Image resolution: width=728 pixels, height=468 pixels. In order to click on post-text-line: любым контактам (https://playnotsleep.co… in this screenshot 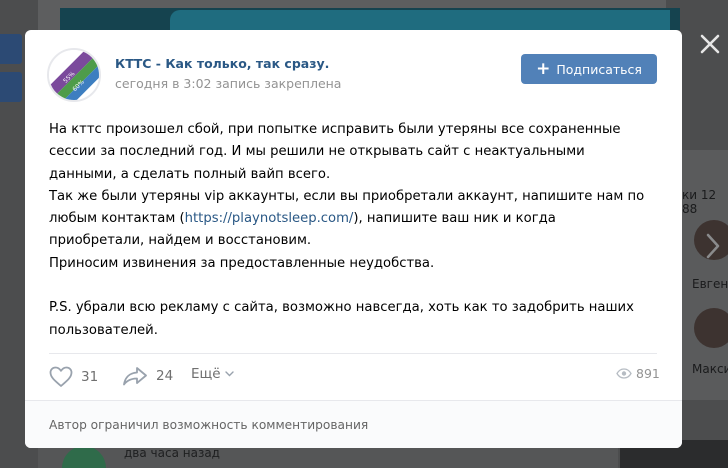, I will do `click(356, 219)`.